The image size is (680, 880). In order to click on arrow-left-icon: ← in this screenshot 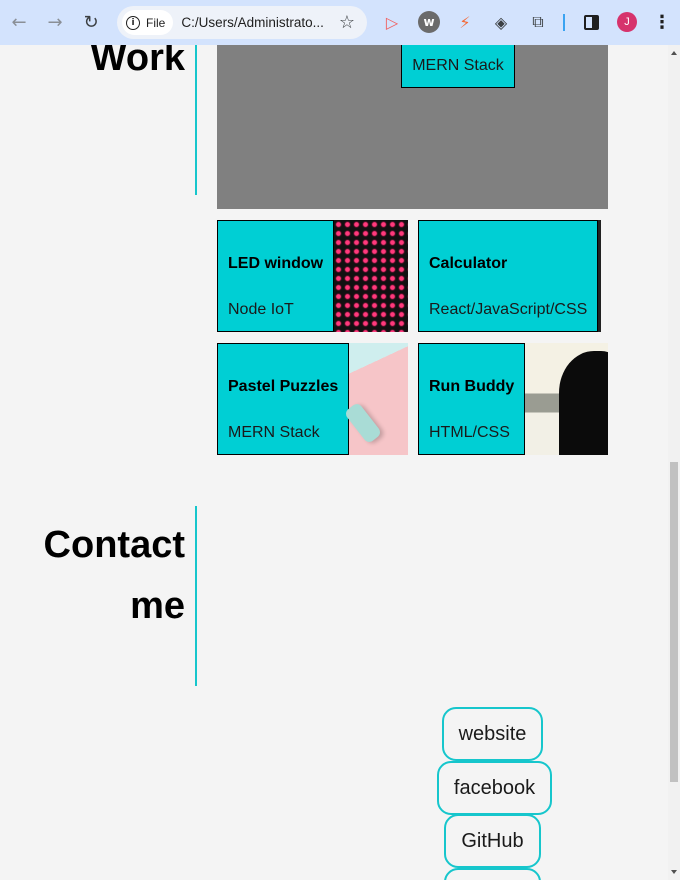, I will do `click(19, 22)`.